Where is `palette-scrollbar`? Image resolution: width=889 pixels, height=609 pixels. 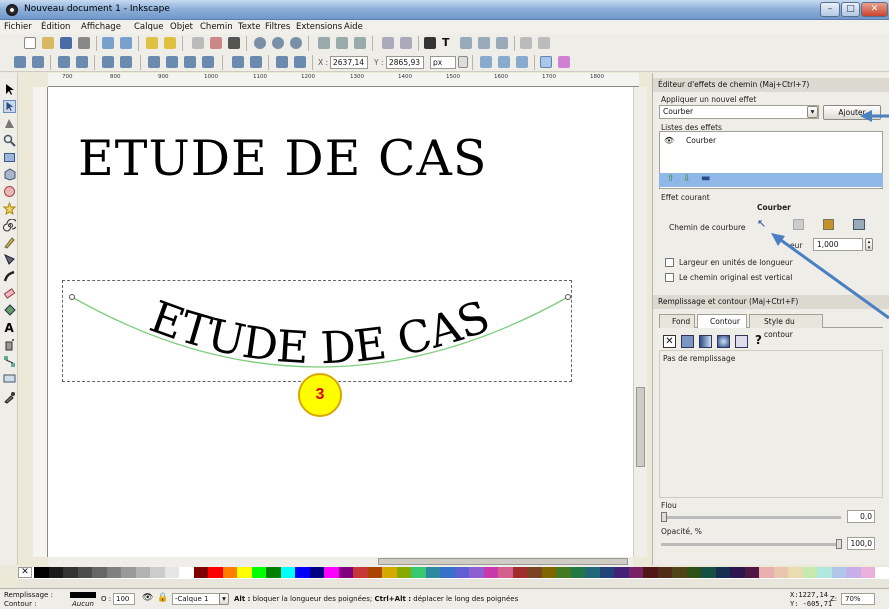
palette-scrollbar is located at coordinates (453, 583).